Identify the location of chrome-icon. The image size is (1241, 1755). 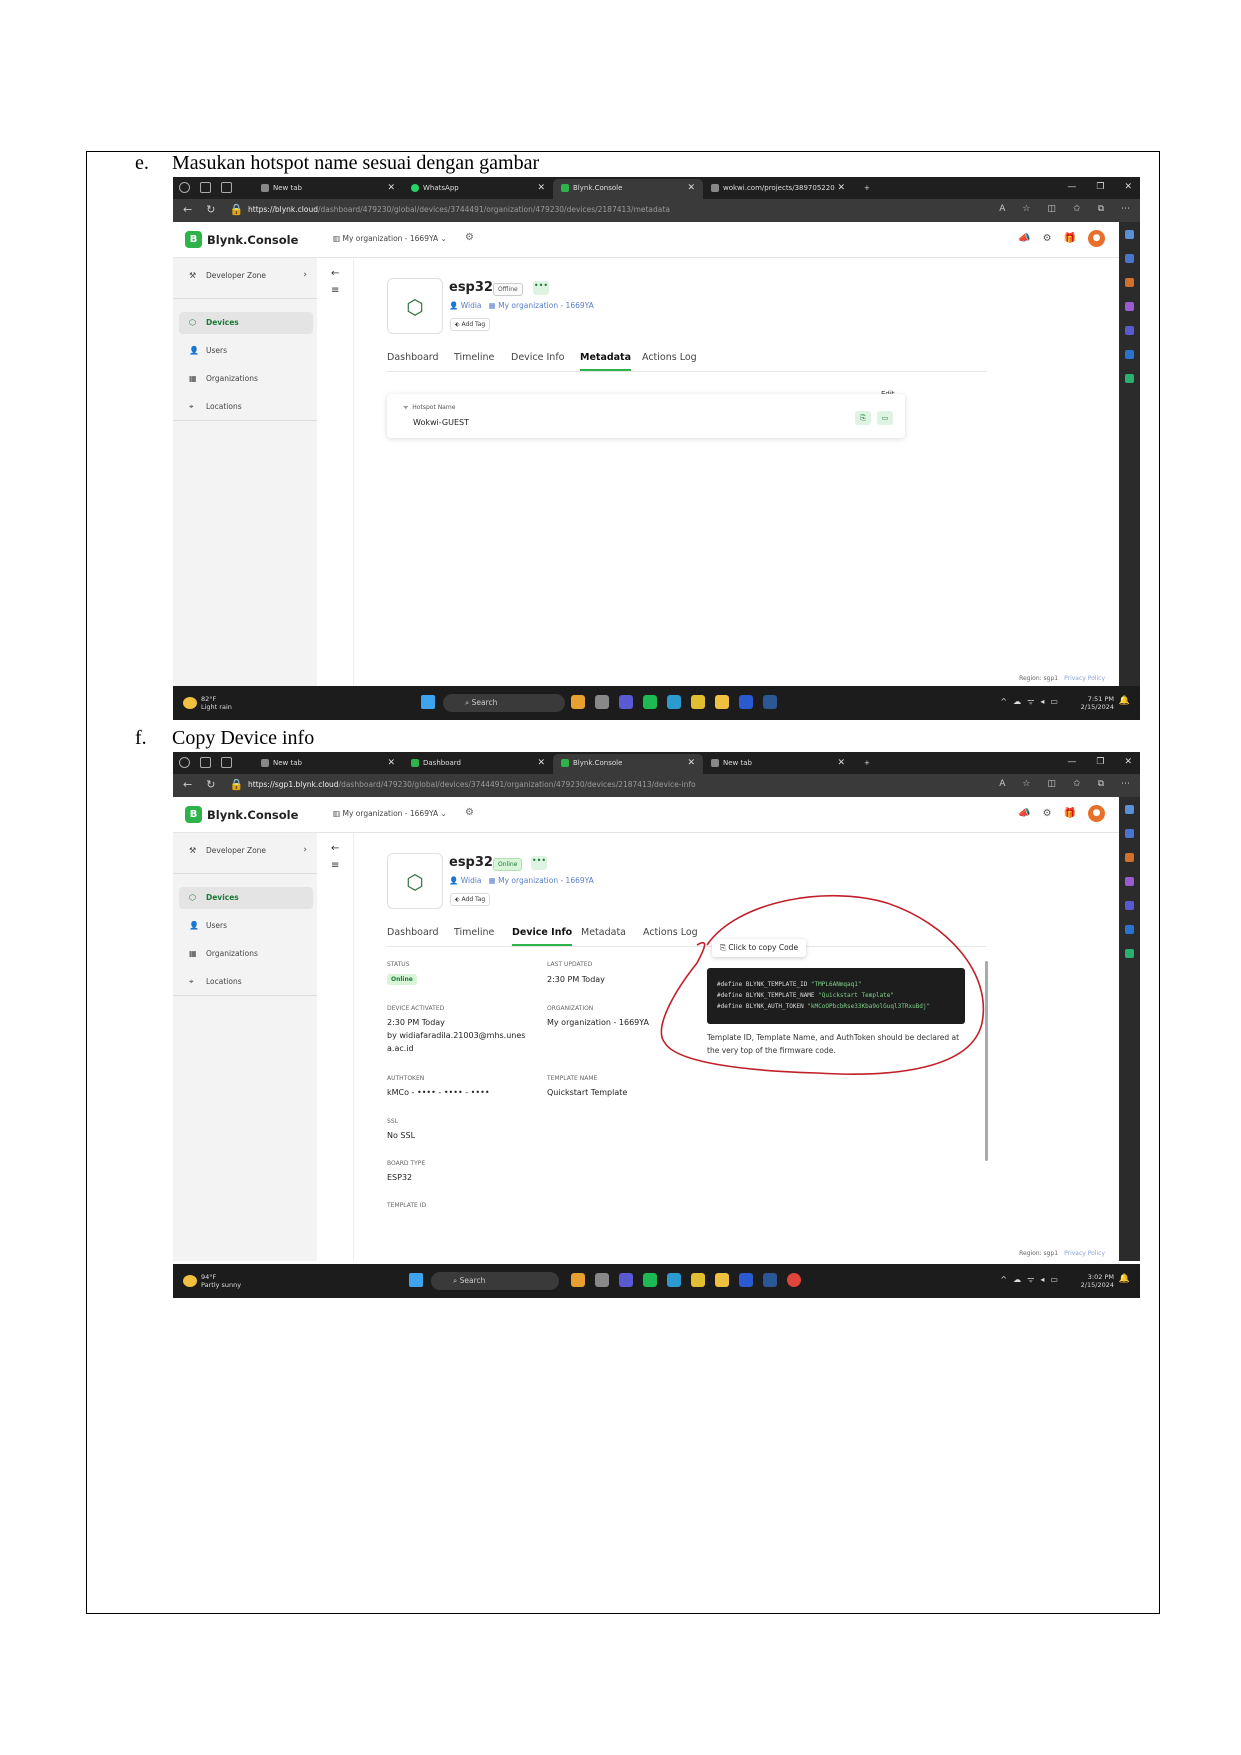
(794, 1280).